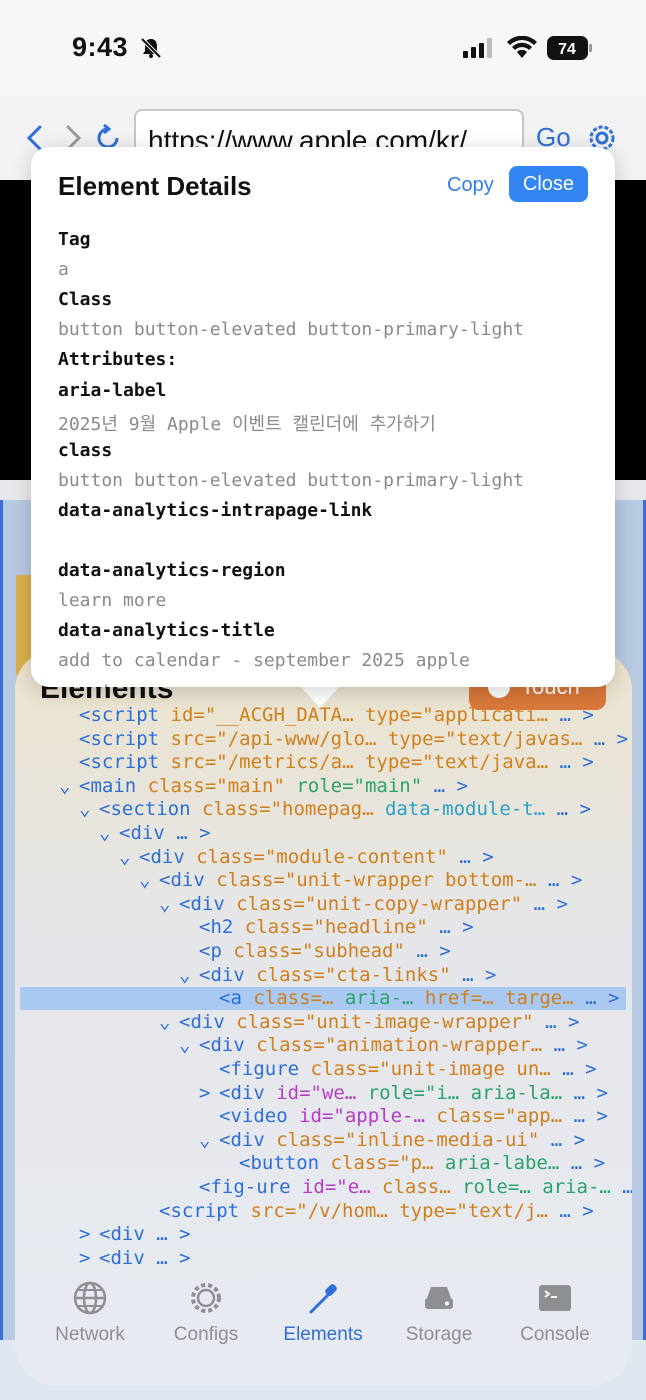  What do you see at coordinates (470, 185) in the screenshot?
I see `copy-button: Copy` at bounding box center [470, 185].